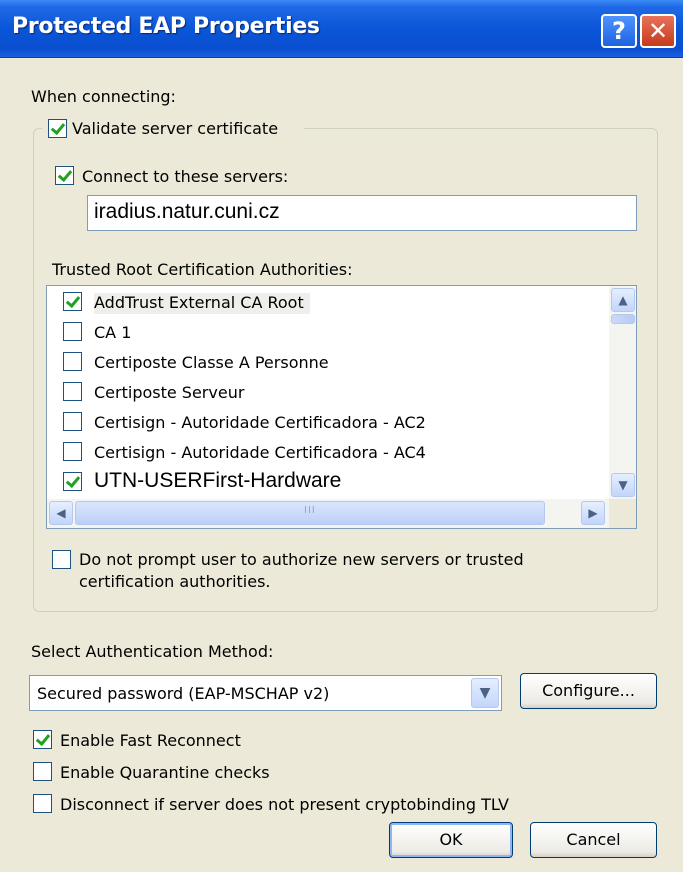 The image size is (683, 872). Describe the element at coordinates (64, 175) in the screenshot. I see `connect-servers-checkbox` at that location.